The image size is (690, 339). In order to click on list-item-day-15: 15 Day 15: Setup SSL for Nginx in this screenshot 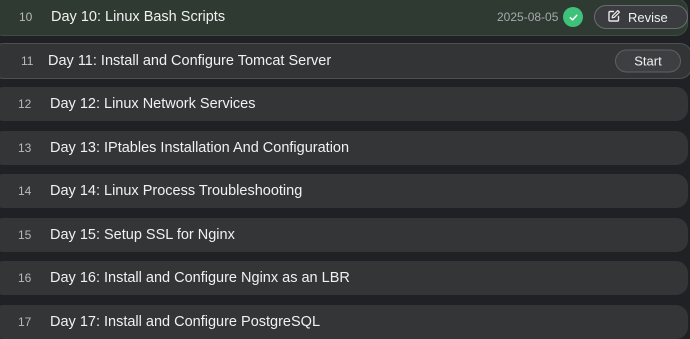, I will do `click(344, 235)`.